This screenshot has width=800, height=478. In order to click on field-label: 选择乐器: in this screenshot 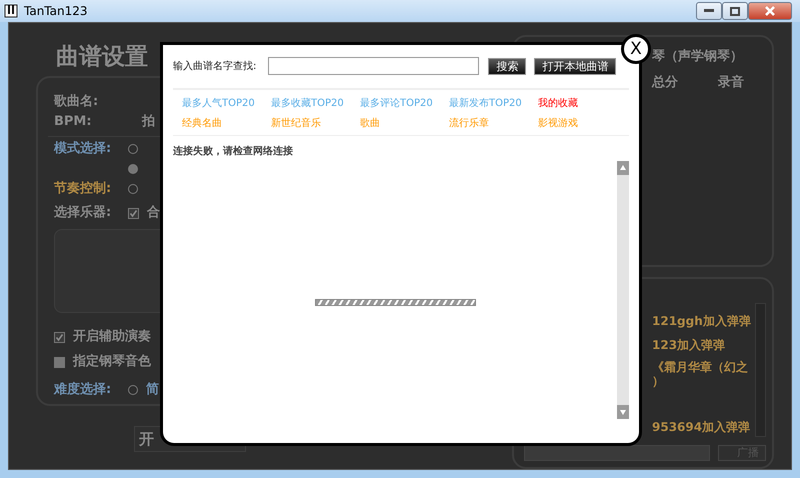, I will do `click(83, 213)`.